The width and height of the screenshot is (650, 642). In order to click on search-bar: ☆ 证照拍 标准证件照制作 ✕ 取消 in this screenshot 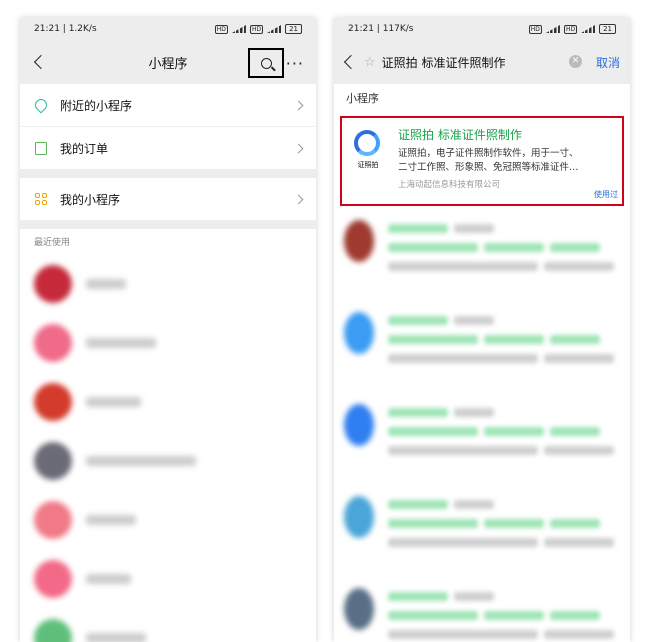, I will do `click(482, 62)`.